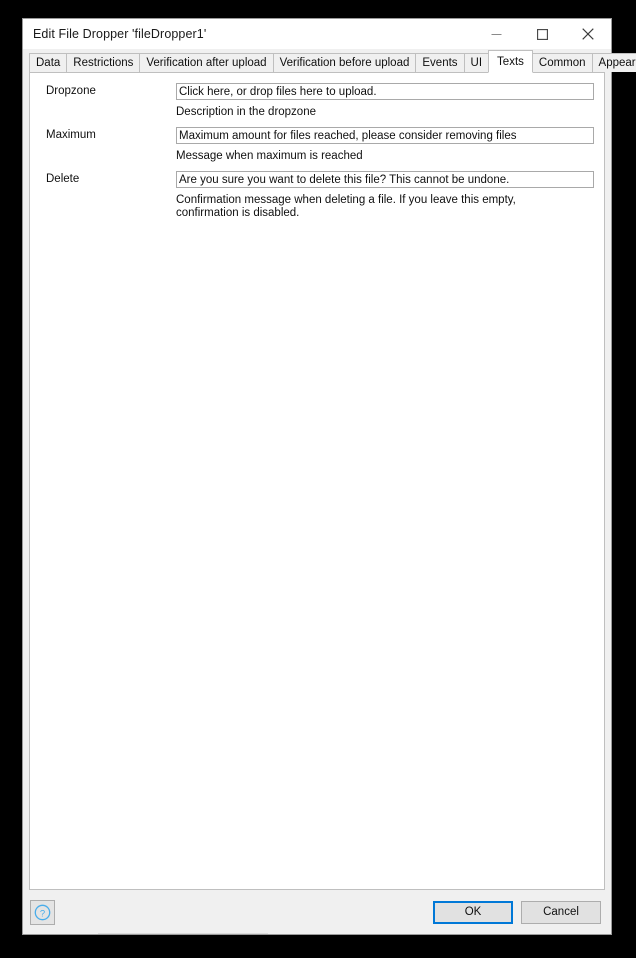 This screenshot has width=636, height=958. I want to click on ok-button: OK, so click(473, 912).